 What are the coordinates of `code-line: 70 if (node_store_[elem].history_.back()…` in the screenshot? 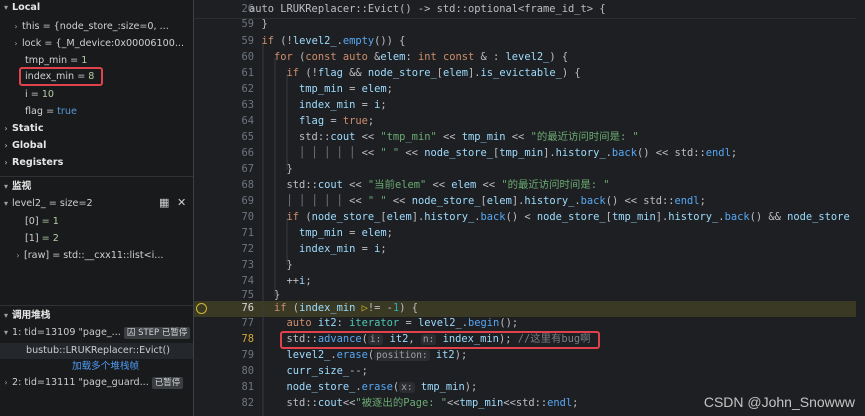 It's located at (529, 218).